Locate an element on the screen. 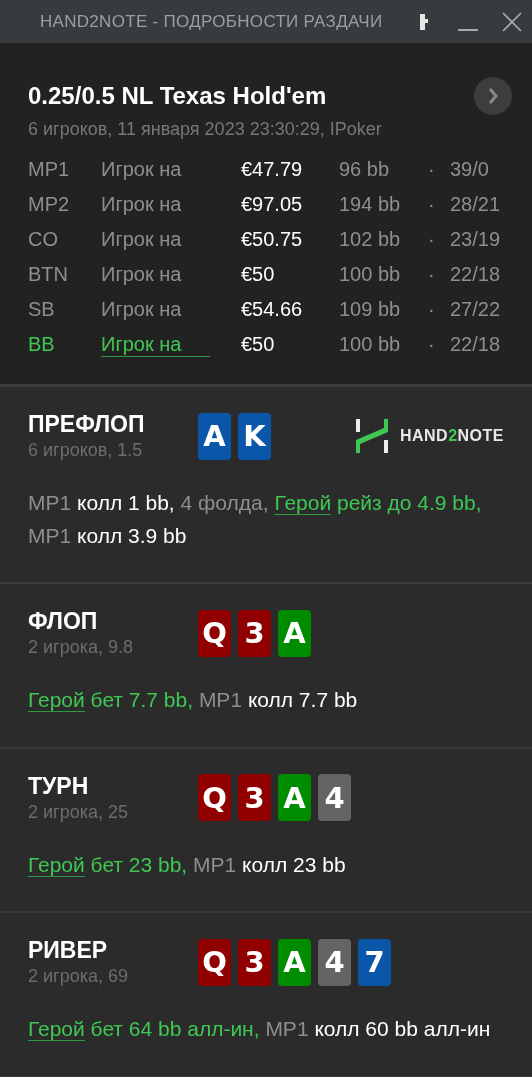 The width and height of the screenshot is (532, 1077). stack-bb: 194 bb is located at coordinates (370, 204).